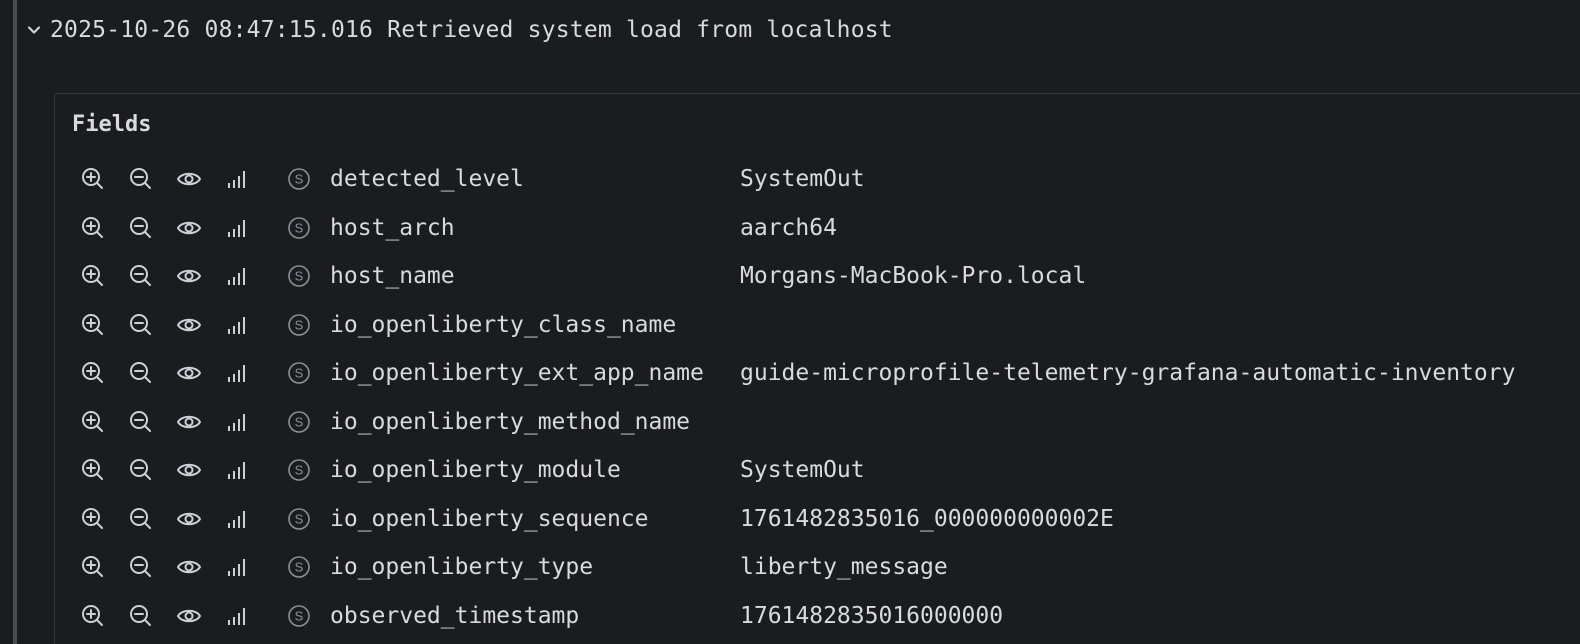  I want to click on field-name: observed_timestamp, so click(455, 615).